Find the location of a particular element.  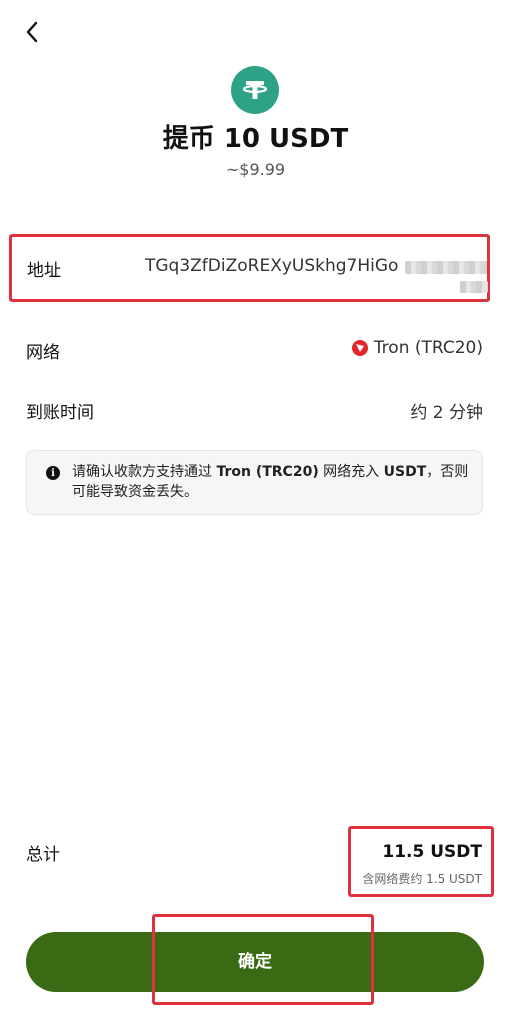

total-label: 总计 is located at coordinates (43, 855).